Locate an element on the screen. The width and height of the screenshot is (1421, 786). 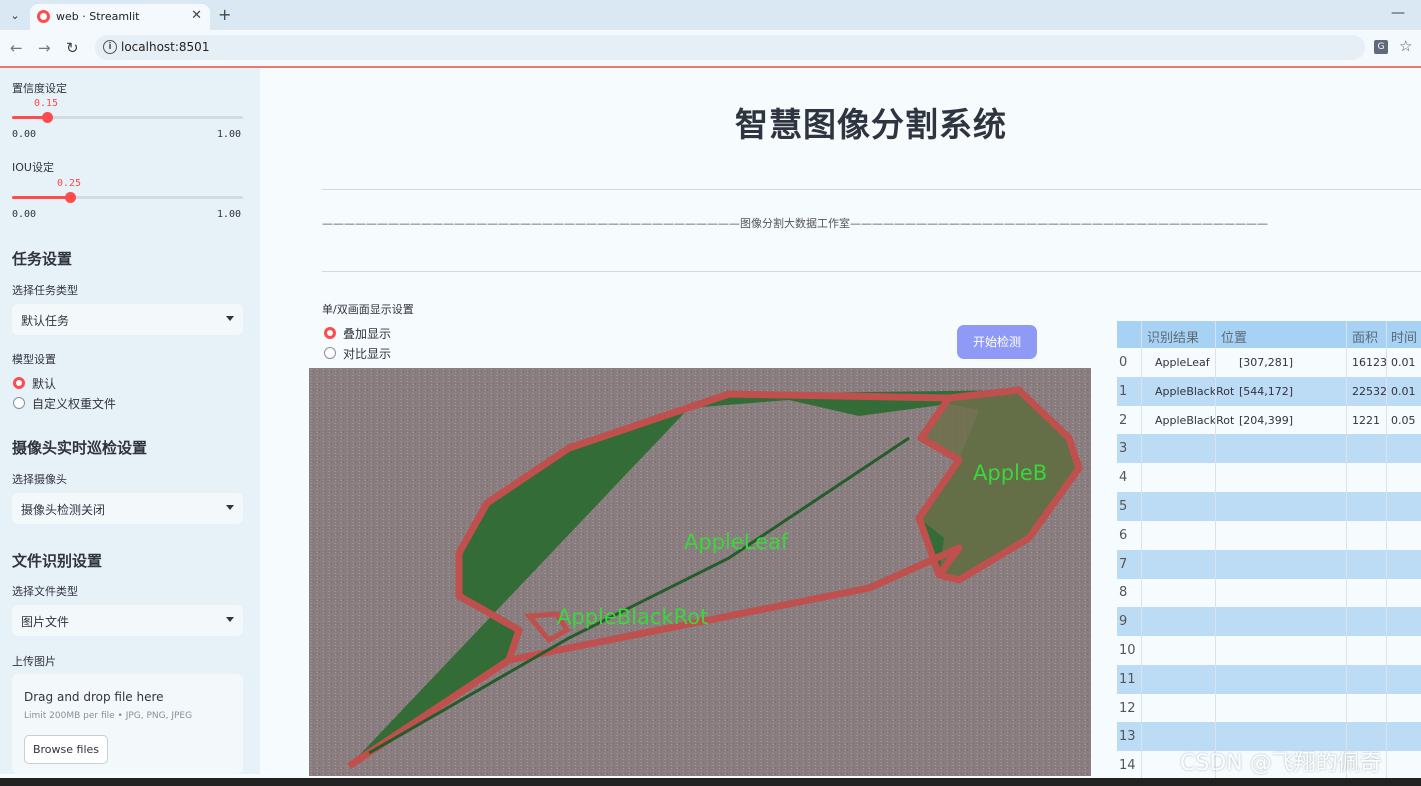
table-row: 11 is located at coordinates (1269, 679).